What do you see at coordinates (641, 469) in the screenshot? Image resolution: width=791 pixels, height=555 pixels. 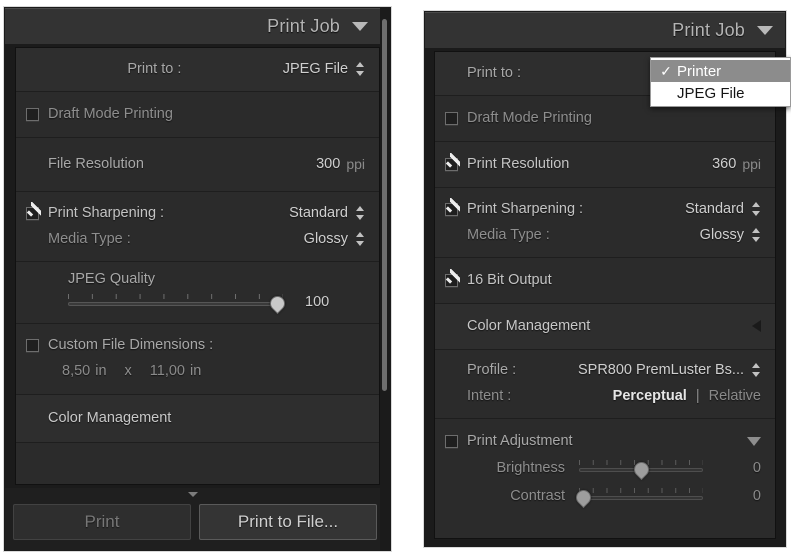 I see `brightness-slider` at bounding box center [641, 469].